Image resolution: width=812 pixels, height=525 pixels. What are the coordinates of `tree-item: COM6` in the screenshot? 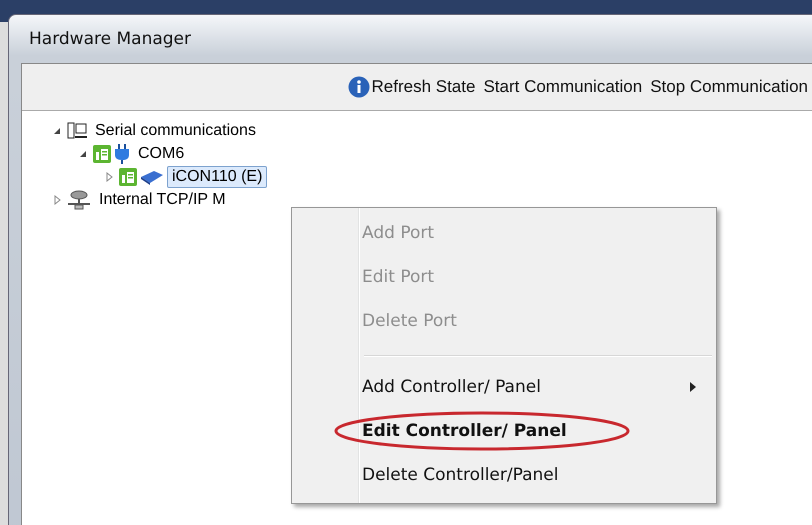 It's located at (161, 153).